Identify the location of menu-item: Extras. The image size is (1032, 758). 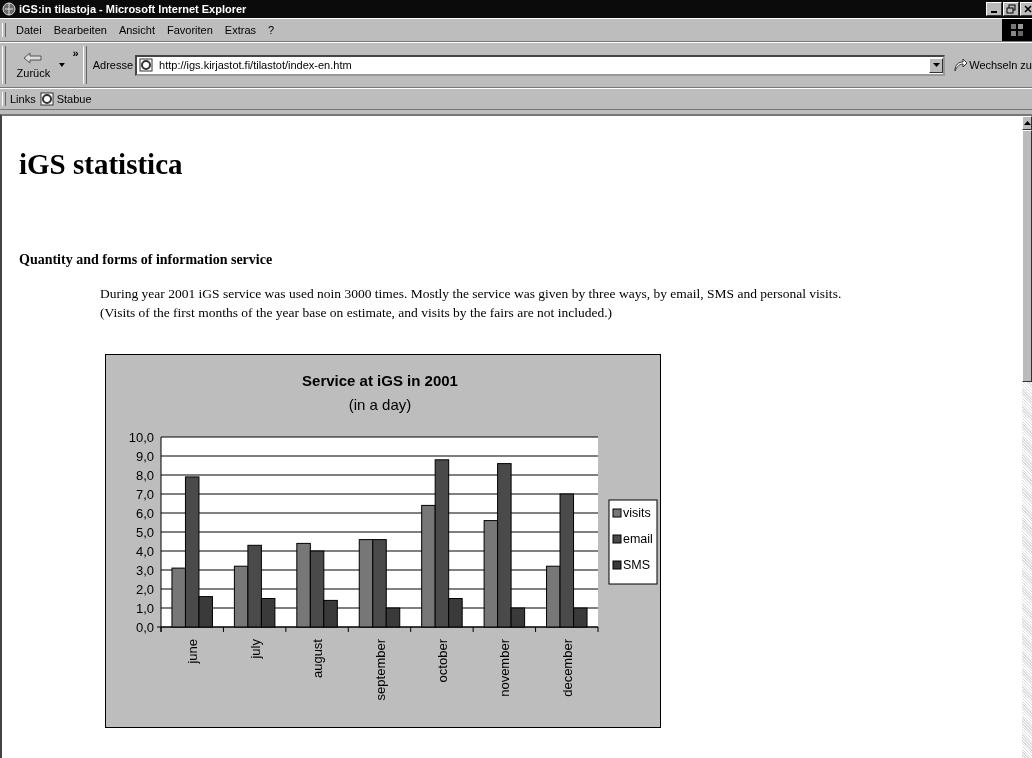
(240, 30).